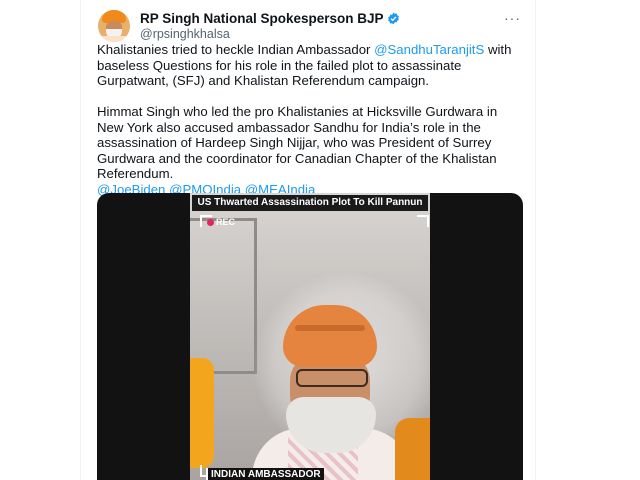  Describe the element at coordinates (600, 240) in the screenshot. I see `right-margin` at that location.